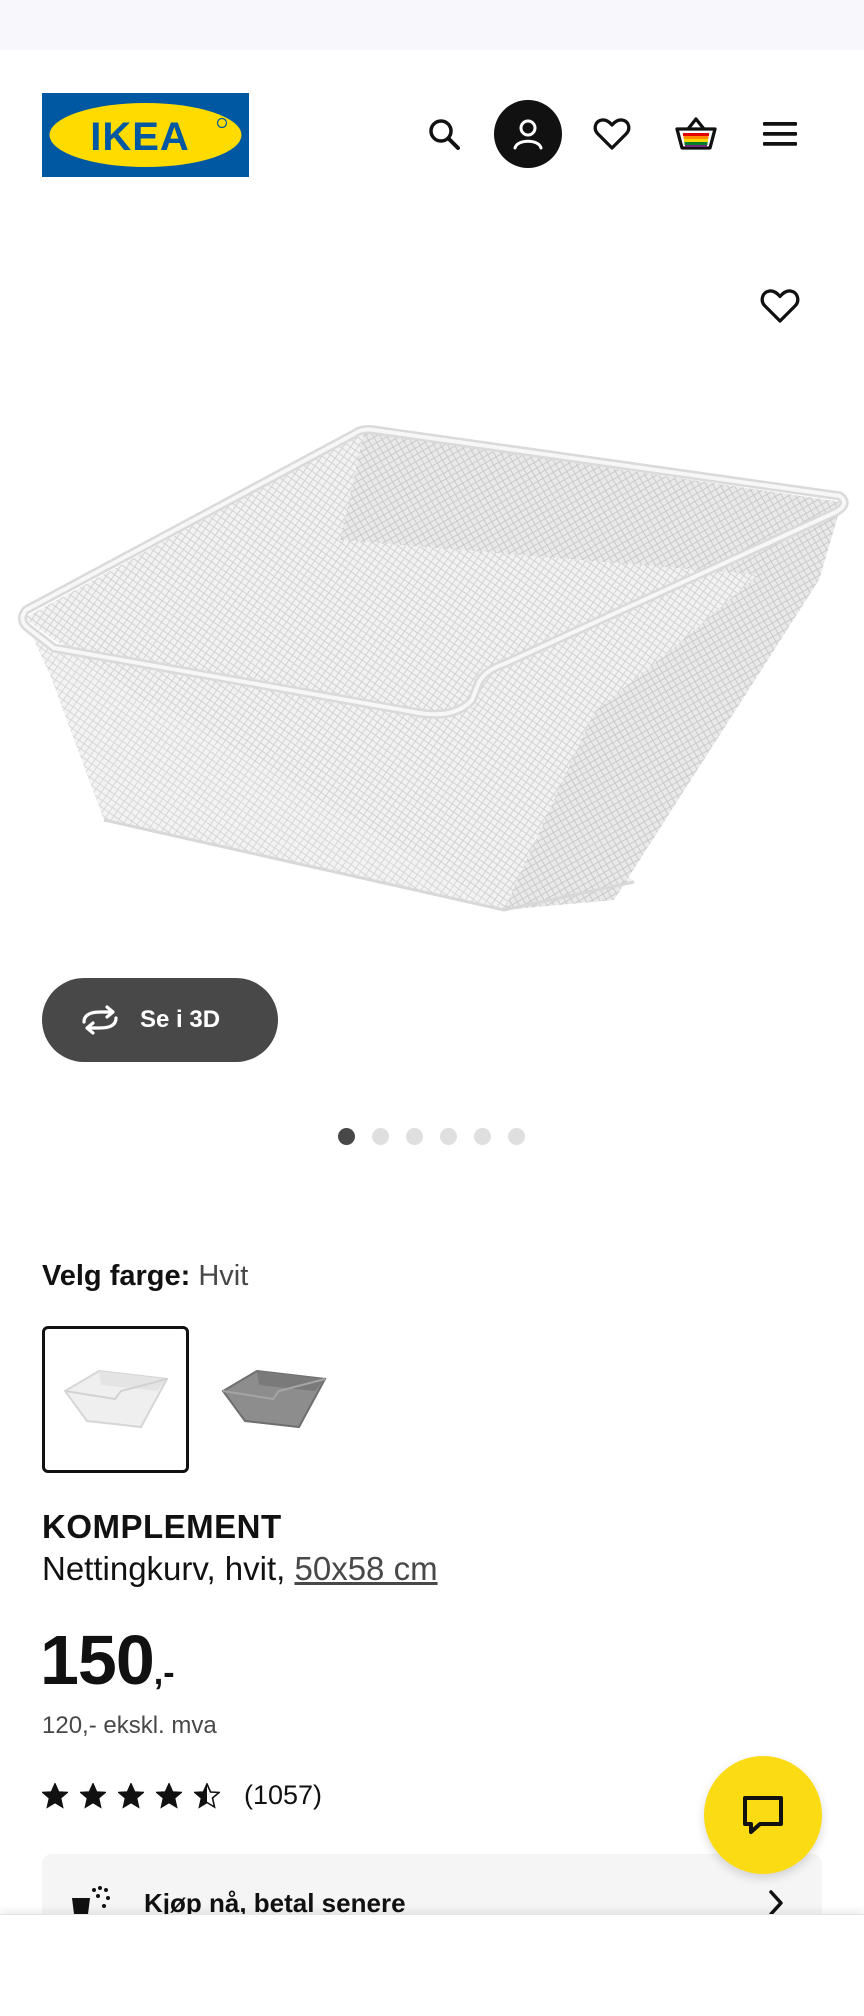 The height and width of the screenshot is (2016, 864). I want to click on site-header: IKEA, so click(432, 135).